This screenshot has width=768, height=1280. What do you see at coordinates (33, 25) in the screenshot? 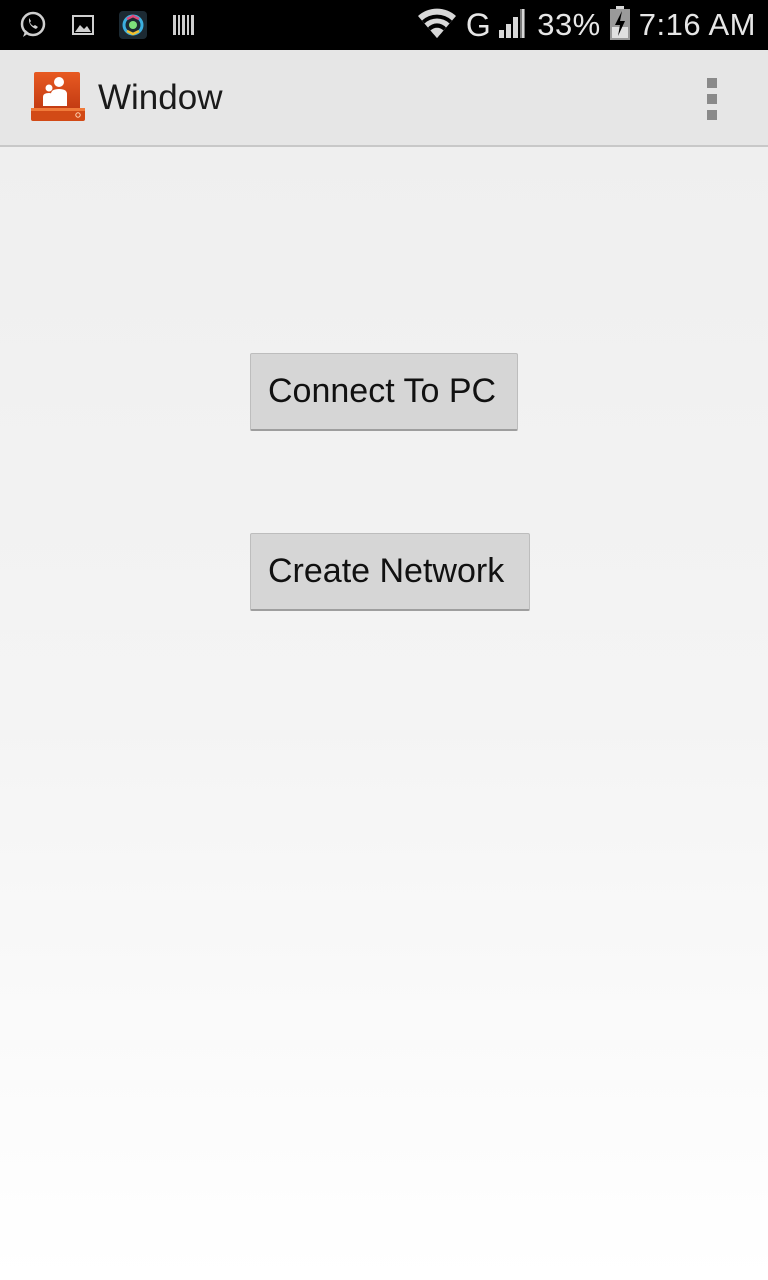
I see `whatsapp-icon` at bounding box center [33, 25].